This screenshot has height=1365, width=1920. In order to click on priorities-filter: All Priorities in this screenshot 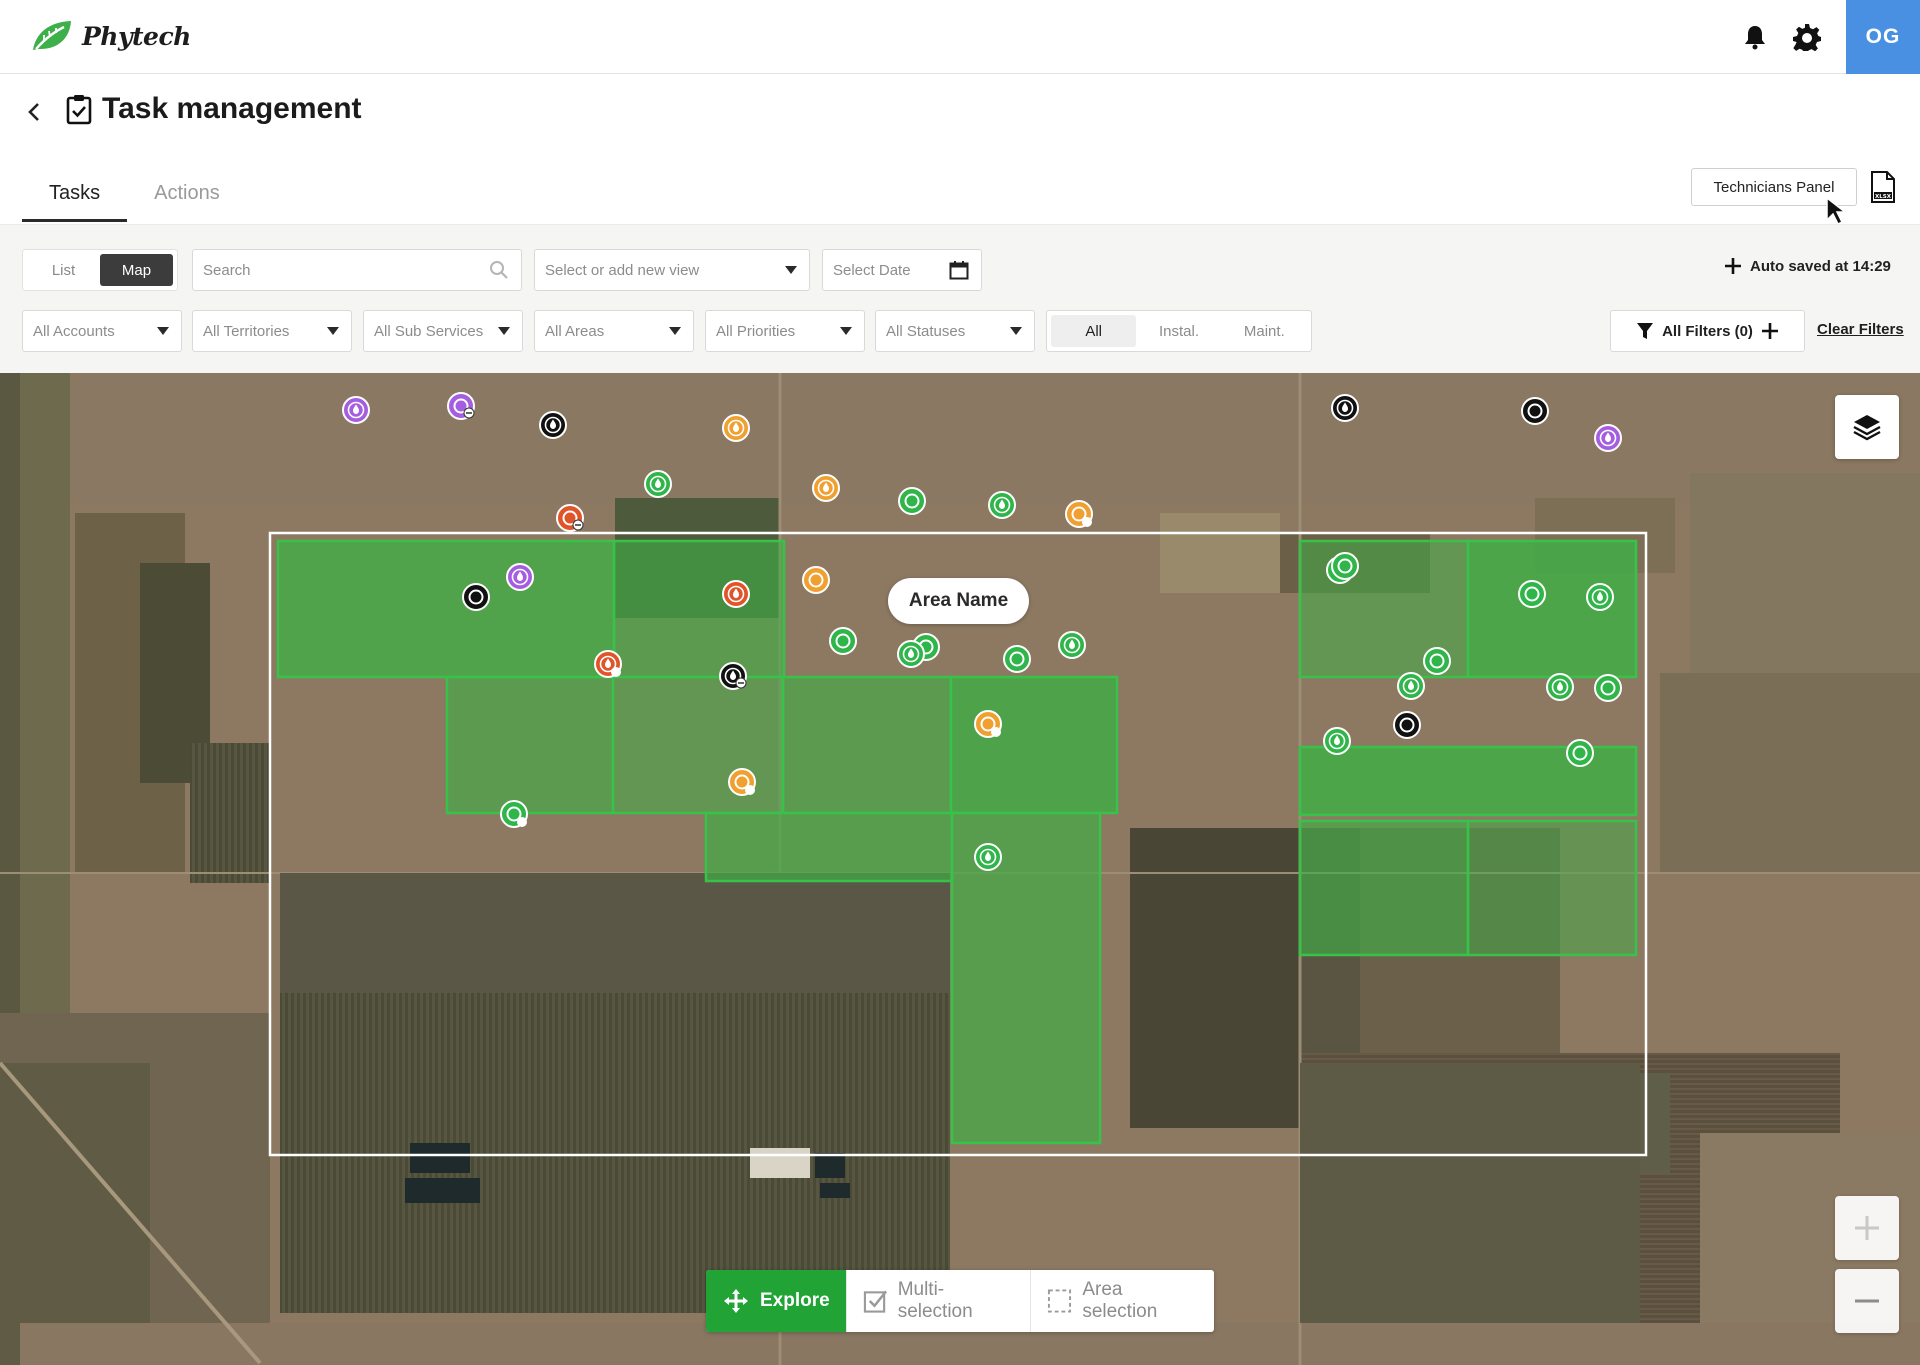, I will do `click(785, 331)`.